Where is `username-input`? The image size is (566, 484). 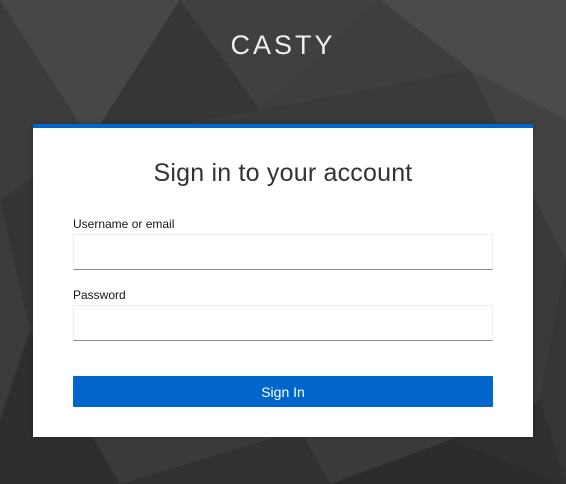
username-input is located at coordinates (283, 252).